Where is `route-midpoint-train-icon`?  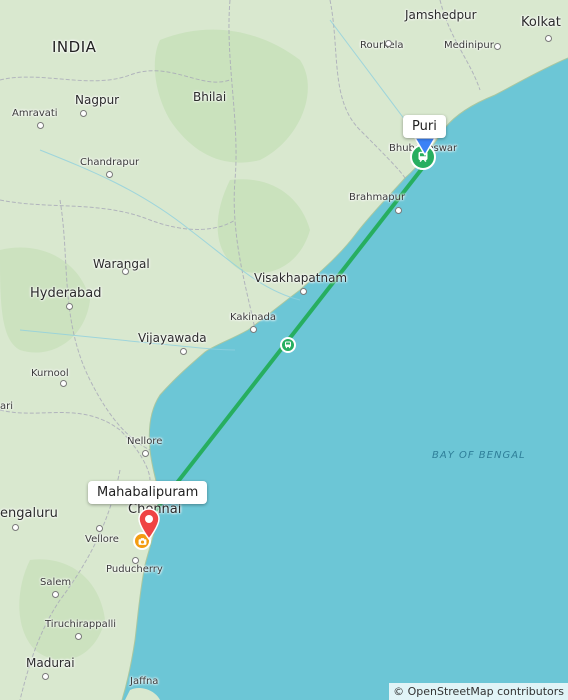 route-midpoint-train-icon is located at coordinates (288, 345).